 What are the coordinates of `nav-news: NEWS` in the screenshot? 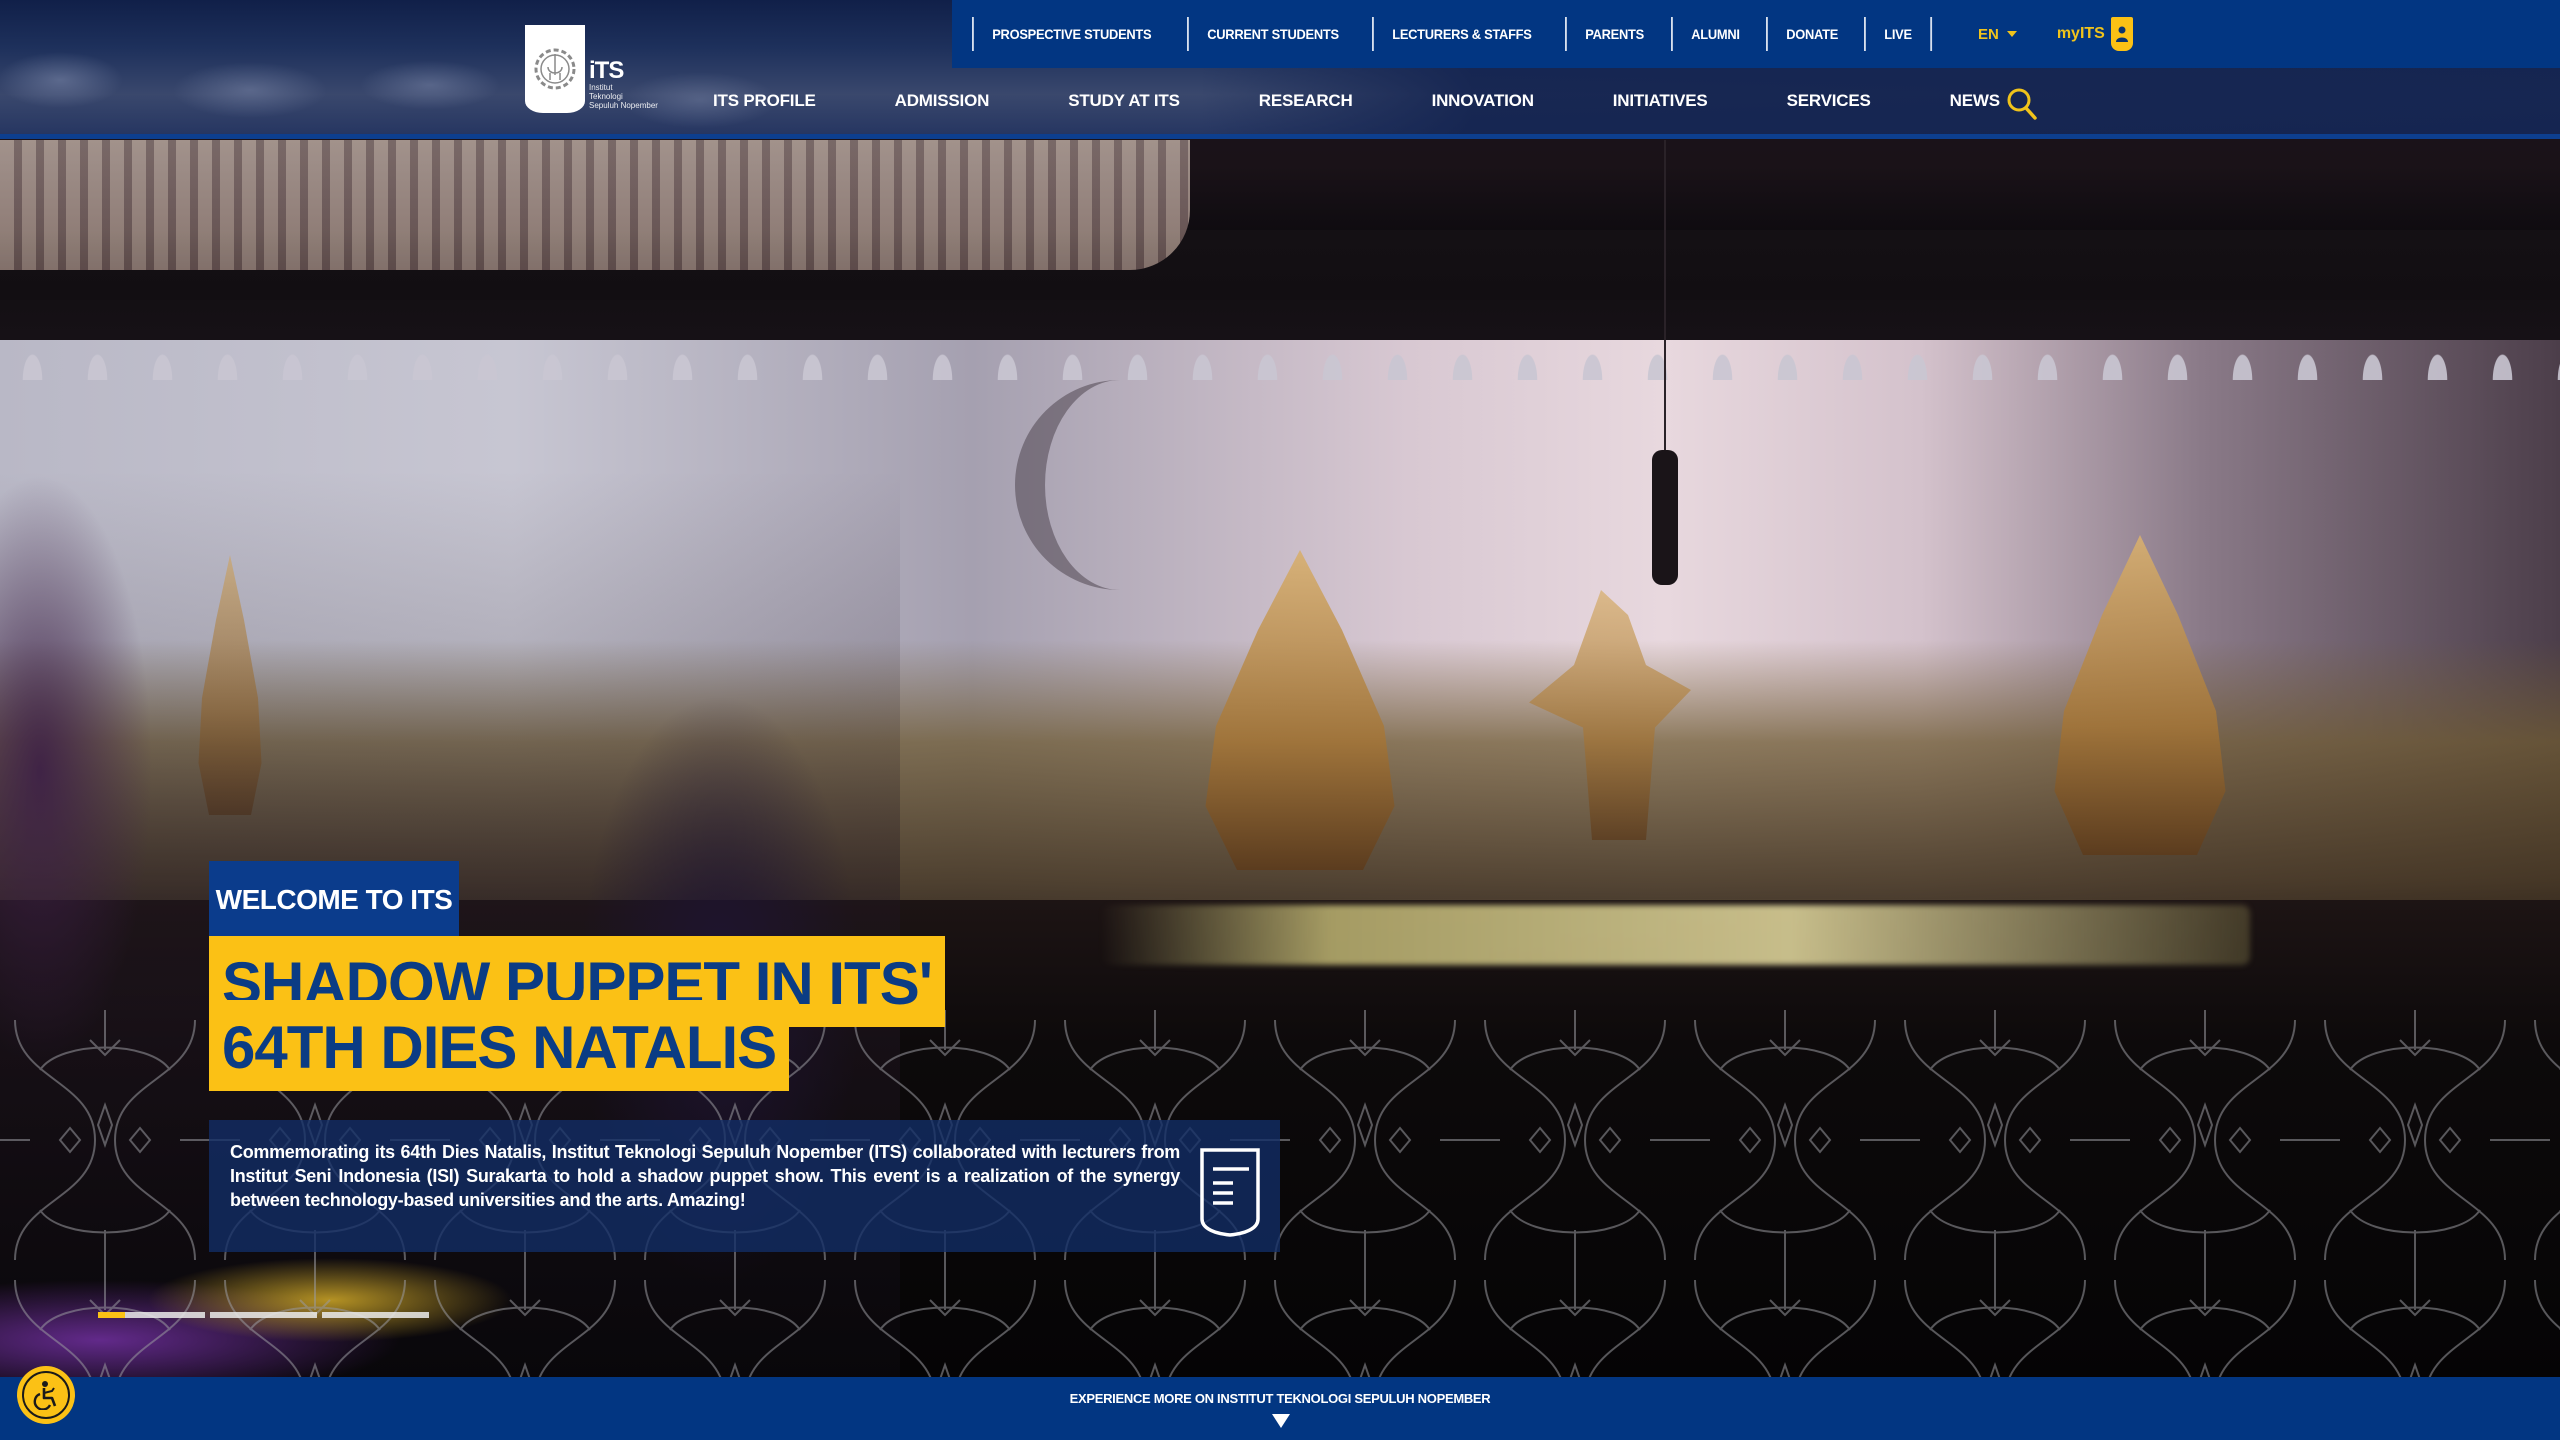 It's located at (1975, 101).